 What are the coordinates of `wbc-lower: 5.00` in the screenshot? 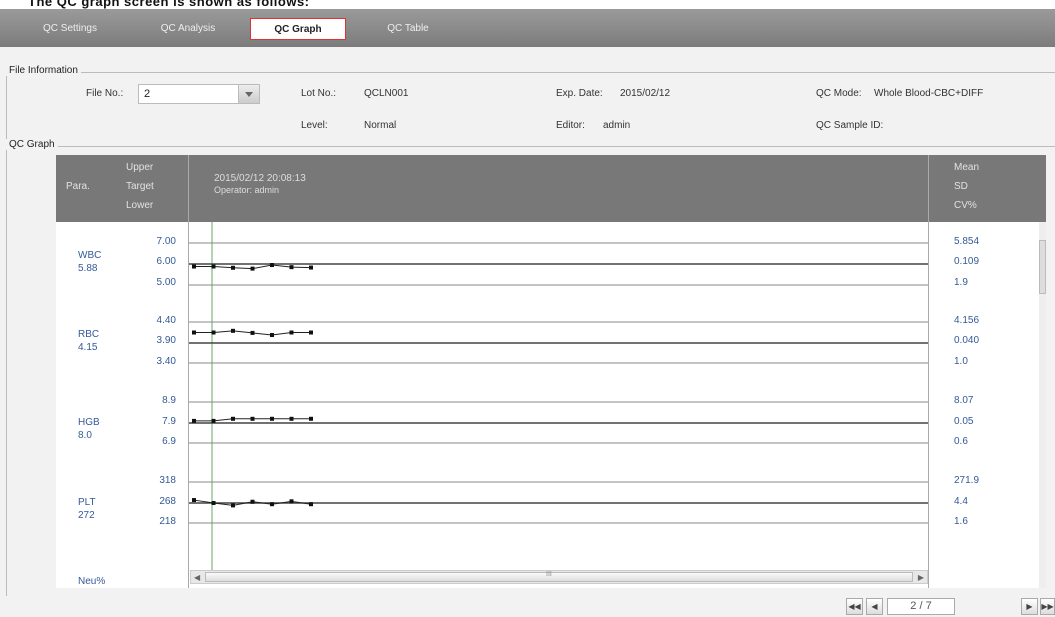 It's located at (166, 282).